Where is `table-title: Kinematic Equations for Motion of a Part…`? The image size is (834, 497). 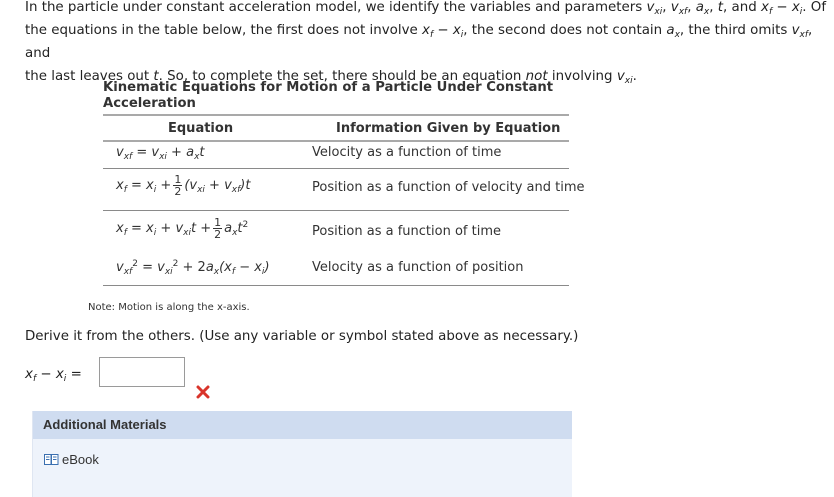
table-title: Kinematic Equations for Motion of a Part… is located at coordinates (328, 95).